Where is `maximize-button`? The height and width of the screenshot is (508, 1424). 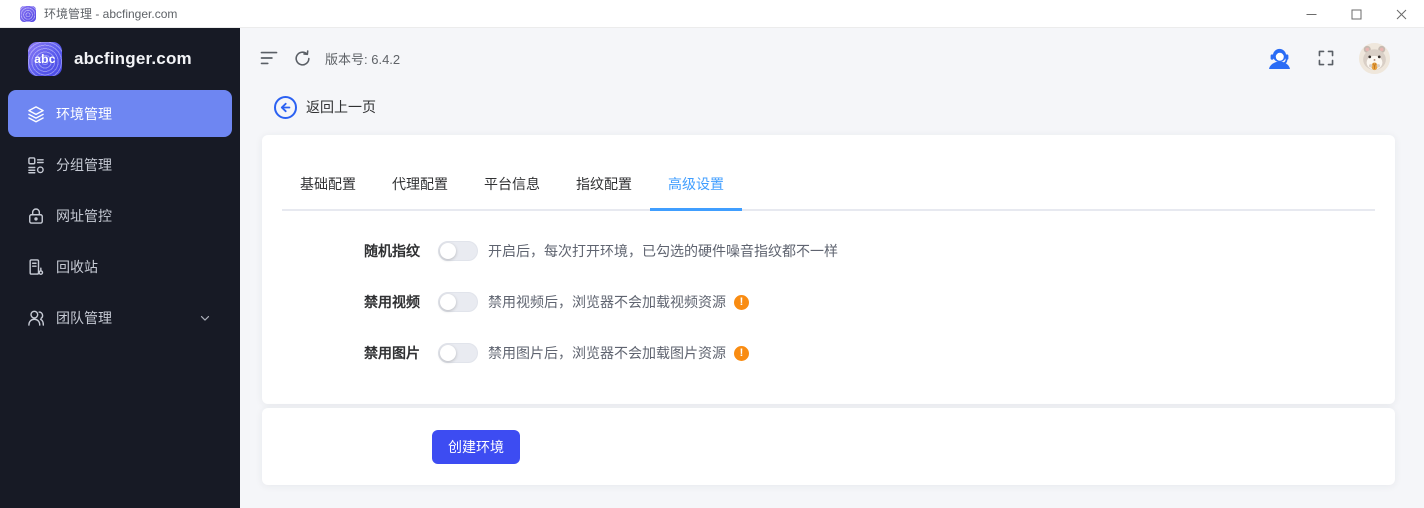
maximize-button is located at coordinates (1356, 14).